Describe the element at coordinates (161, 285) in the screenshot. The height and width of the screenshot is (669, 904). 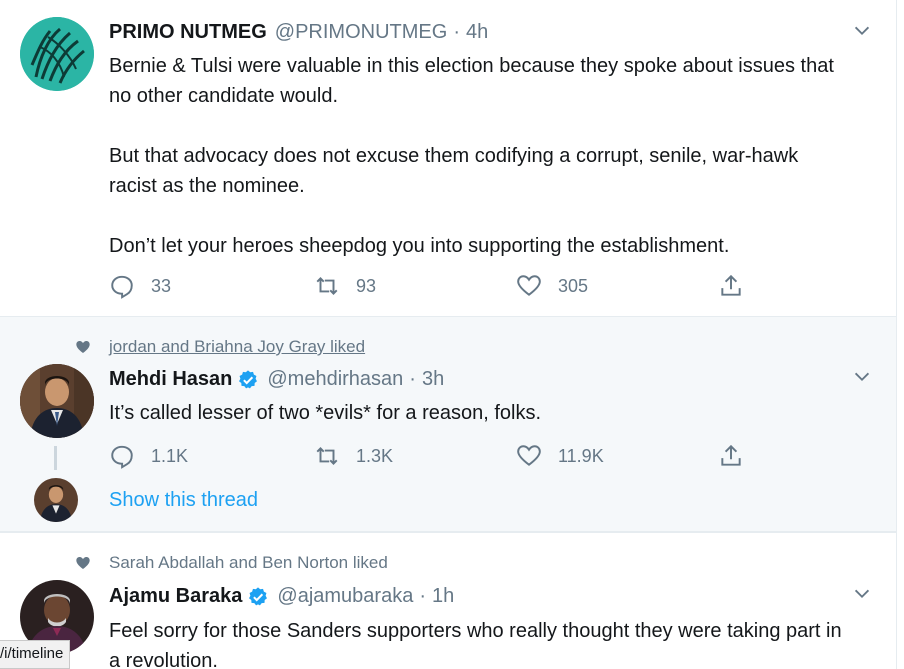
I see `reply-count: 33` at that location.